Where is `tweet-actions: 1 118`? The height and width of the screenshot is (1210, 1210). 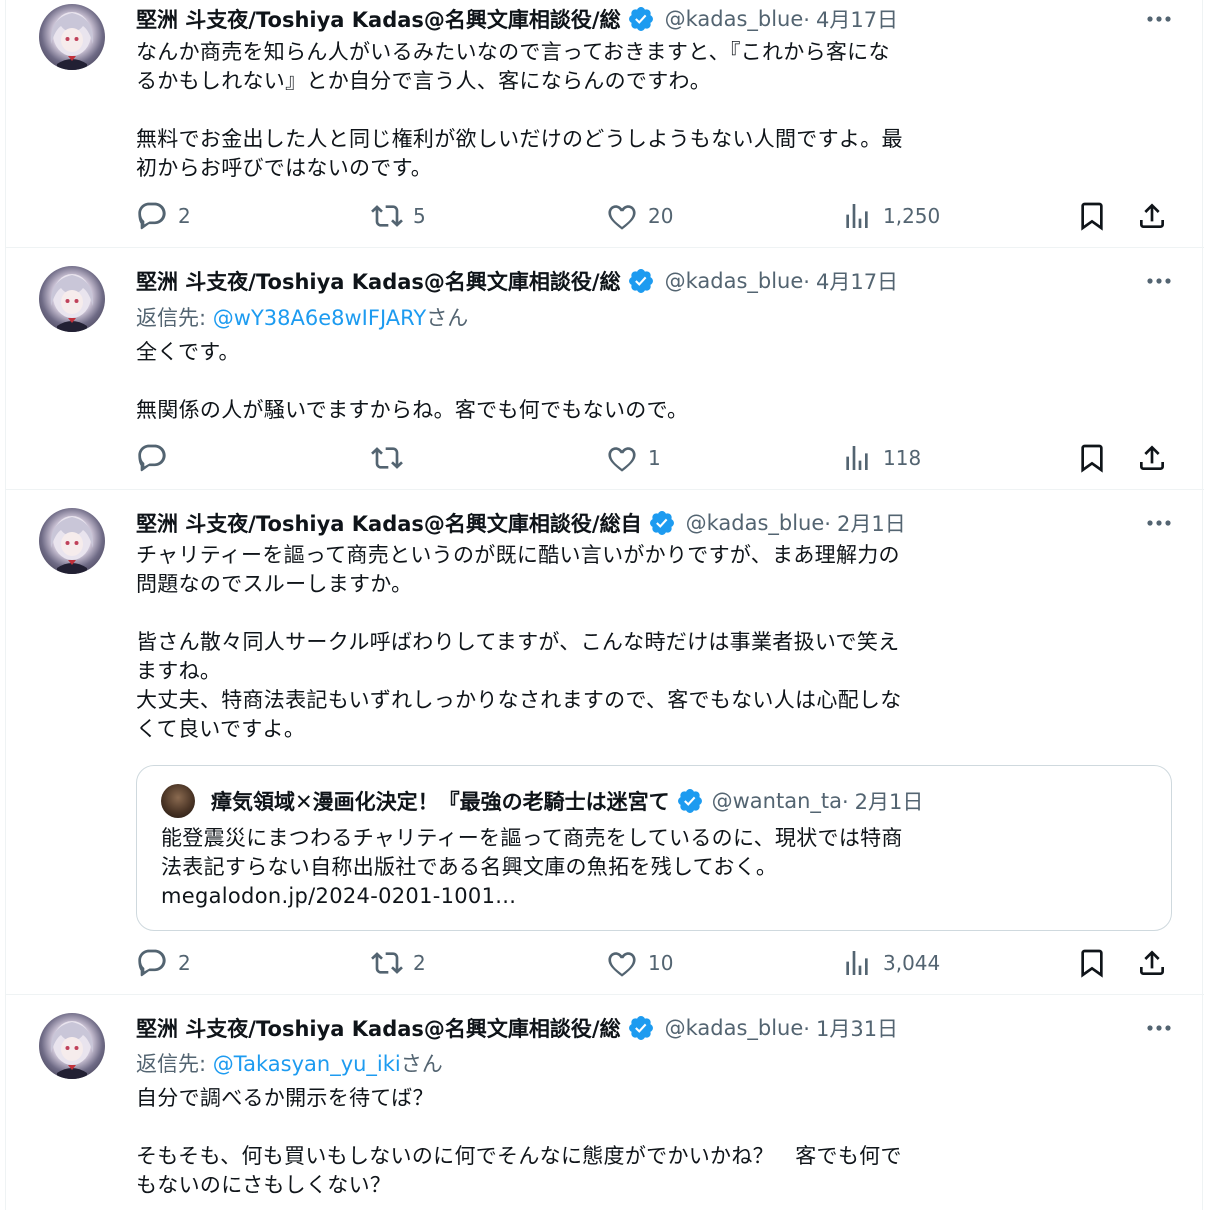
tweet-actions: 1 118 is located at coordinates (656, 458).